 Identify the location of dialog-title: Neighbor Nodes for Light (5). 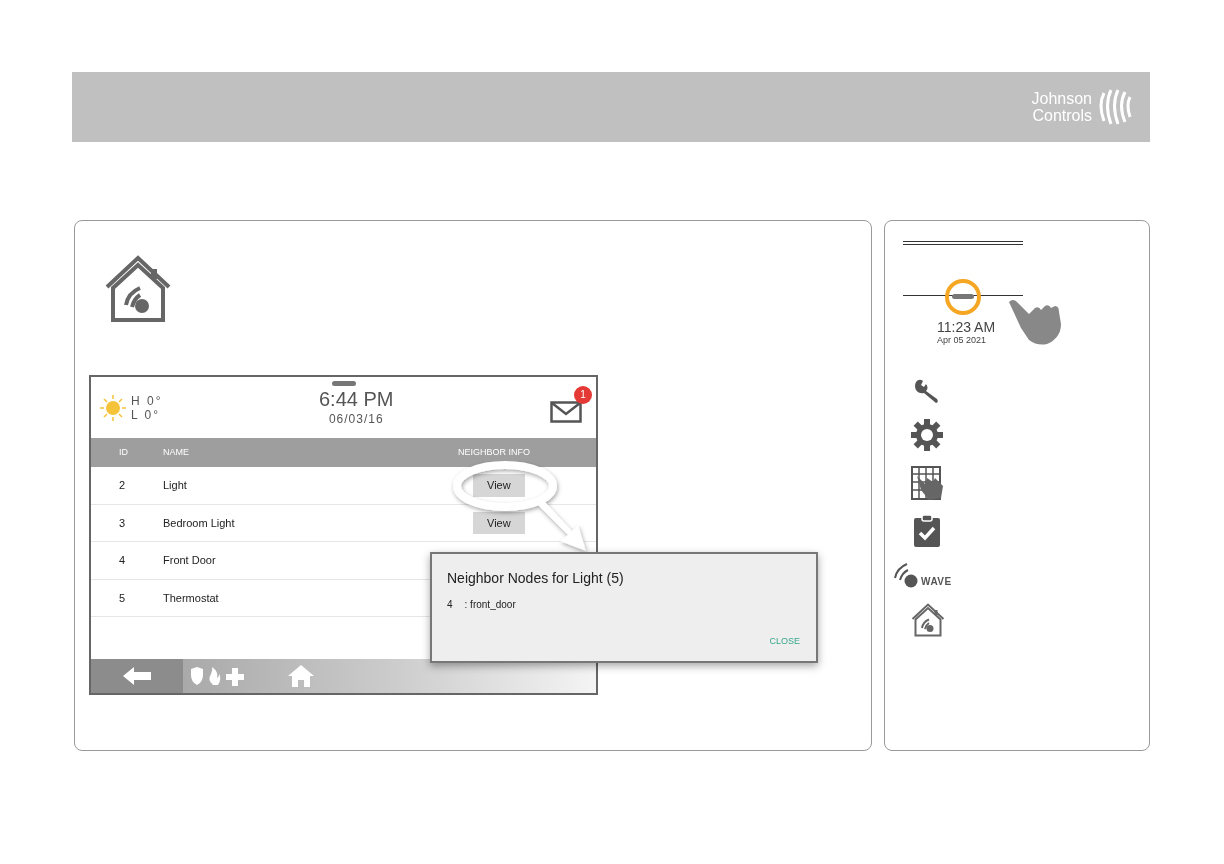
(536, 578).